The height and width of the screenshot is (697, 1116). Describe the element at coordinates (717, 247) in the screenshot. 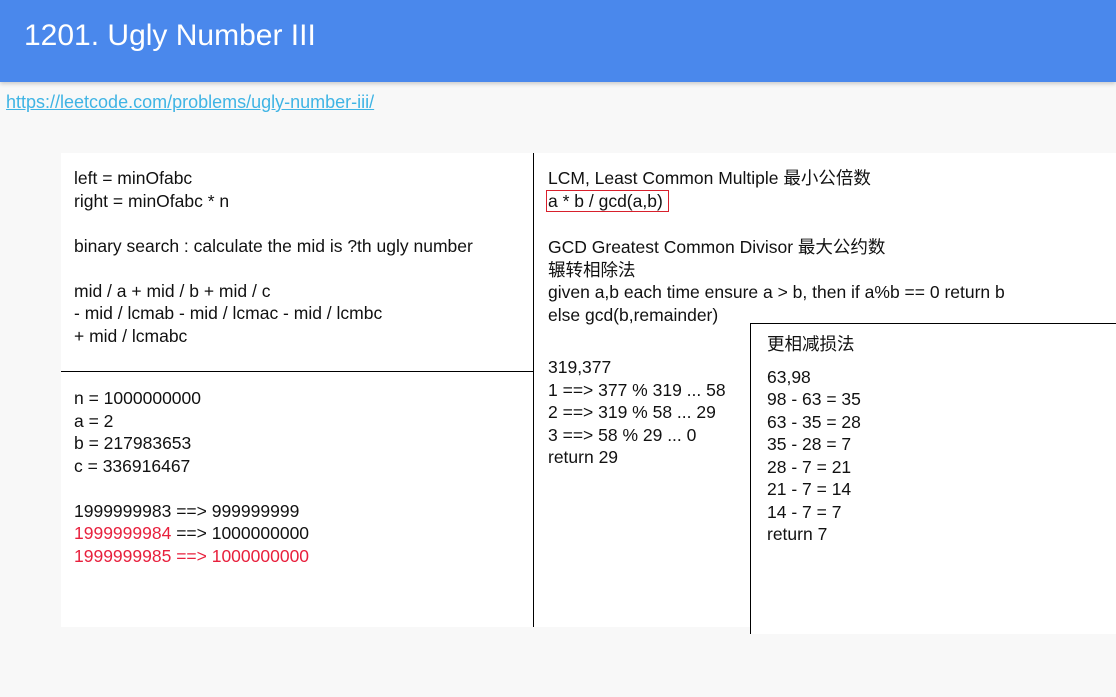

I see `gcd-heading: GCD Greatest Common Divisor 最大公约数` at that location.